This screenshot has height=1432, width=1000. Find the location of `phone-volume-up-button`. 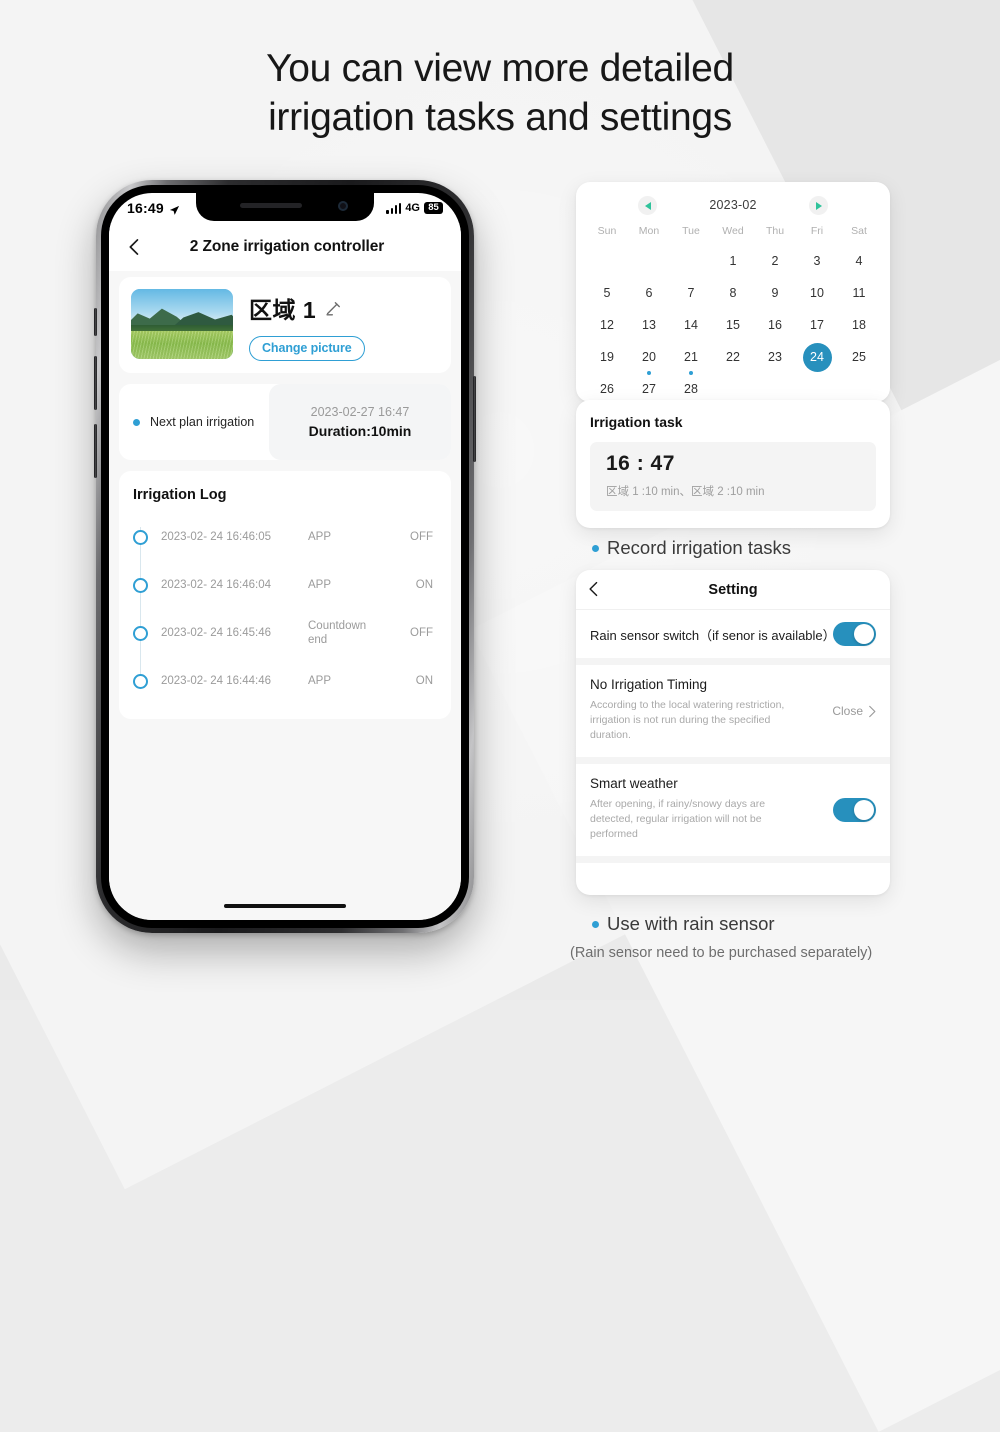

phone-volume-up-button is located at coordinates (95, 383).